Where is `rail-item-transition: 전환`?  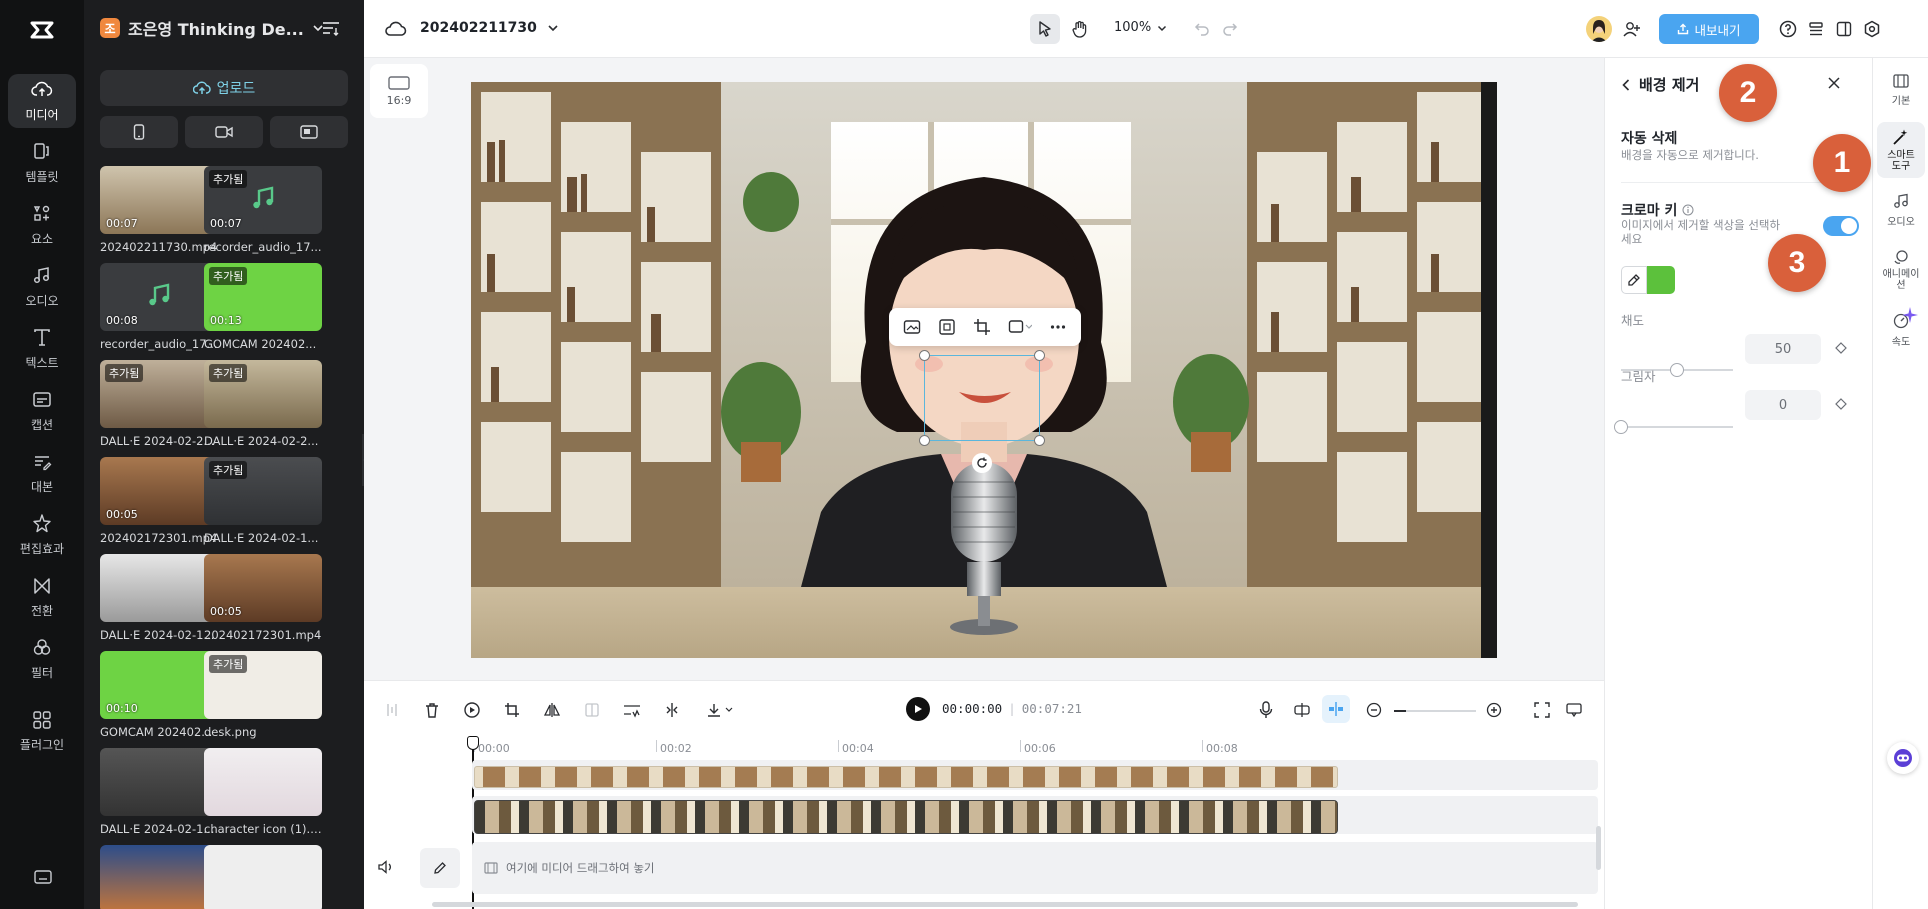
rail-item-transition: 전환 is located at coordinates (42, 597).